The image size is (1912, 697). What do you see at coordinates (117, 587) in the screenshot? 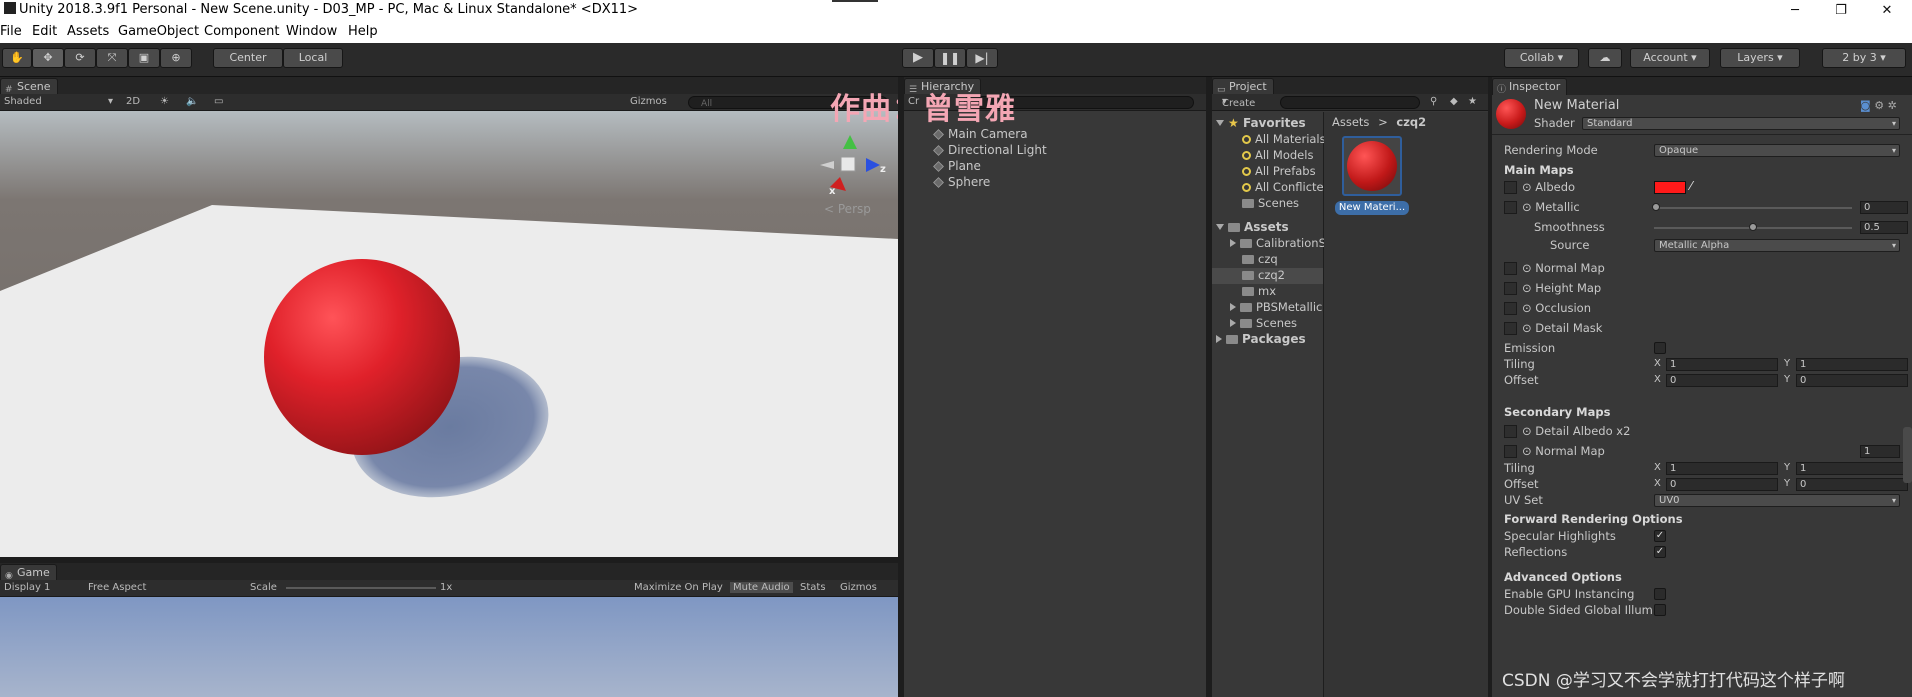
I see `aspect-dropdown: Free Aspect` at bounding box center [117, 587].